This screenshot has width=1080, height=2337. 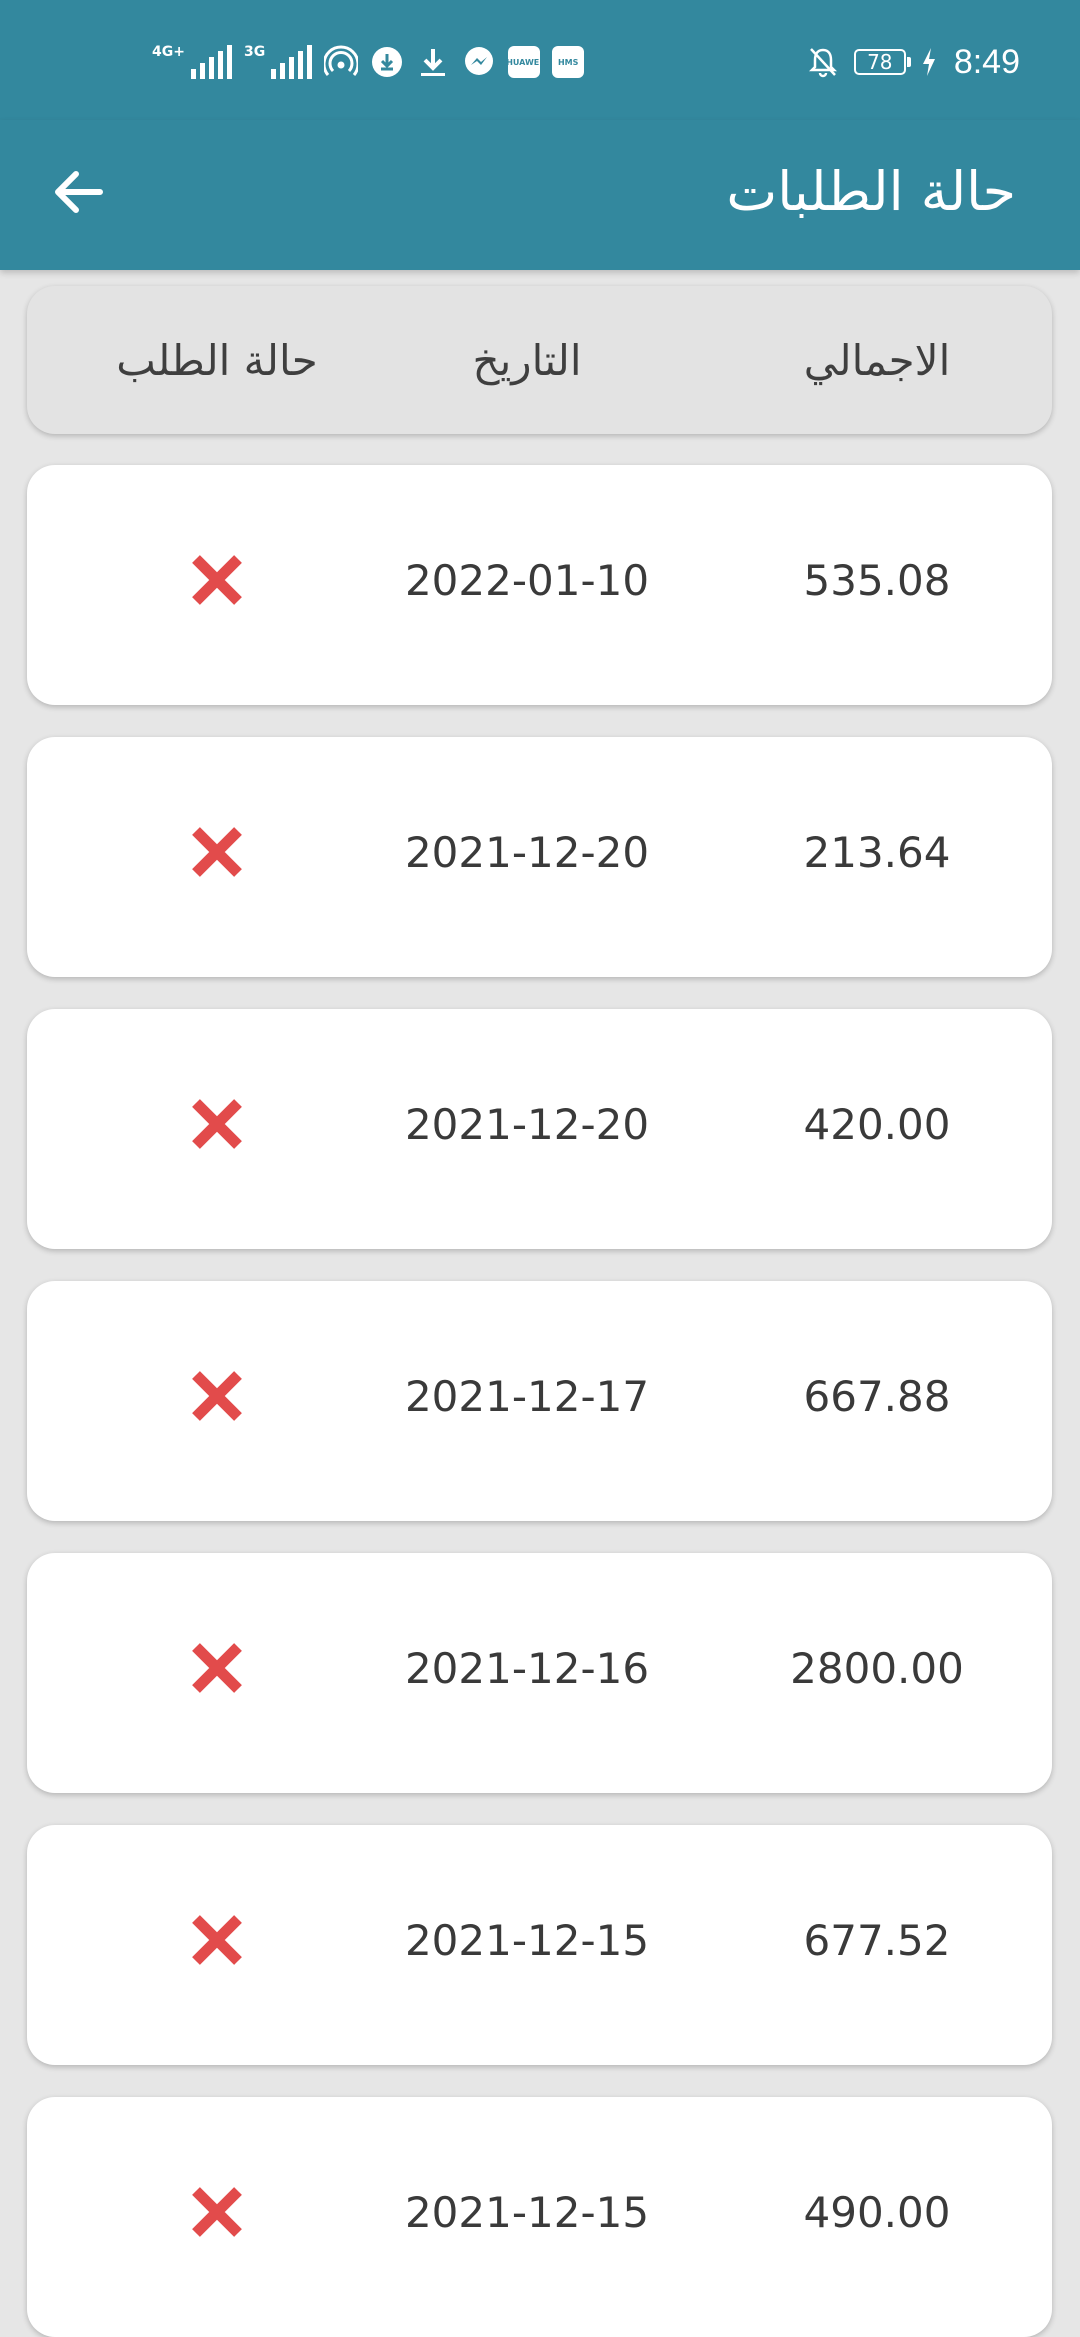 What do you see at coordinates (433, 62) in the screenshot?
I see `download-icon` at bounding box center [433, 62].